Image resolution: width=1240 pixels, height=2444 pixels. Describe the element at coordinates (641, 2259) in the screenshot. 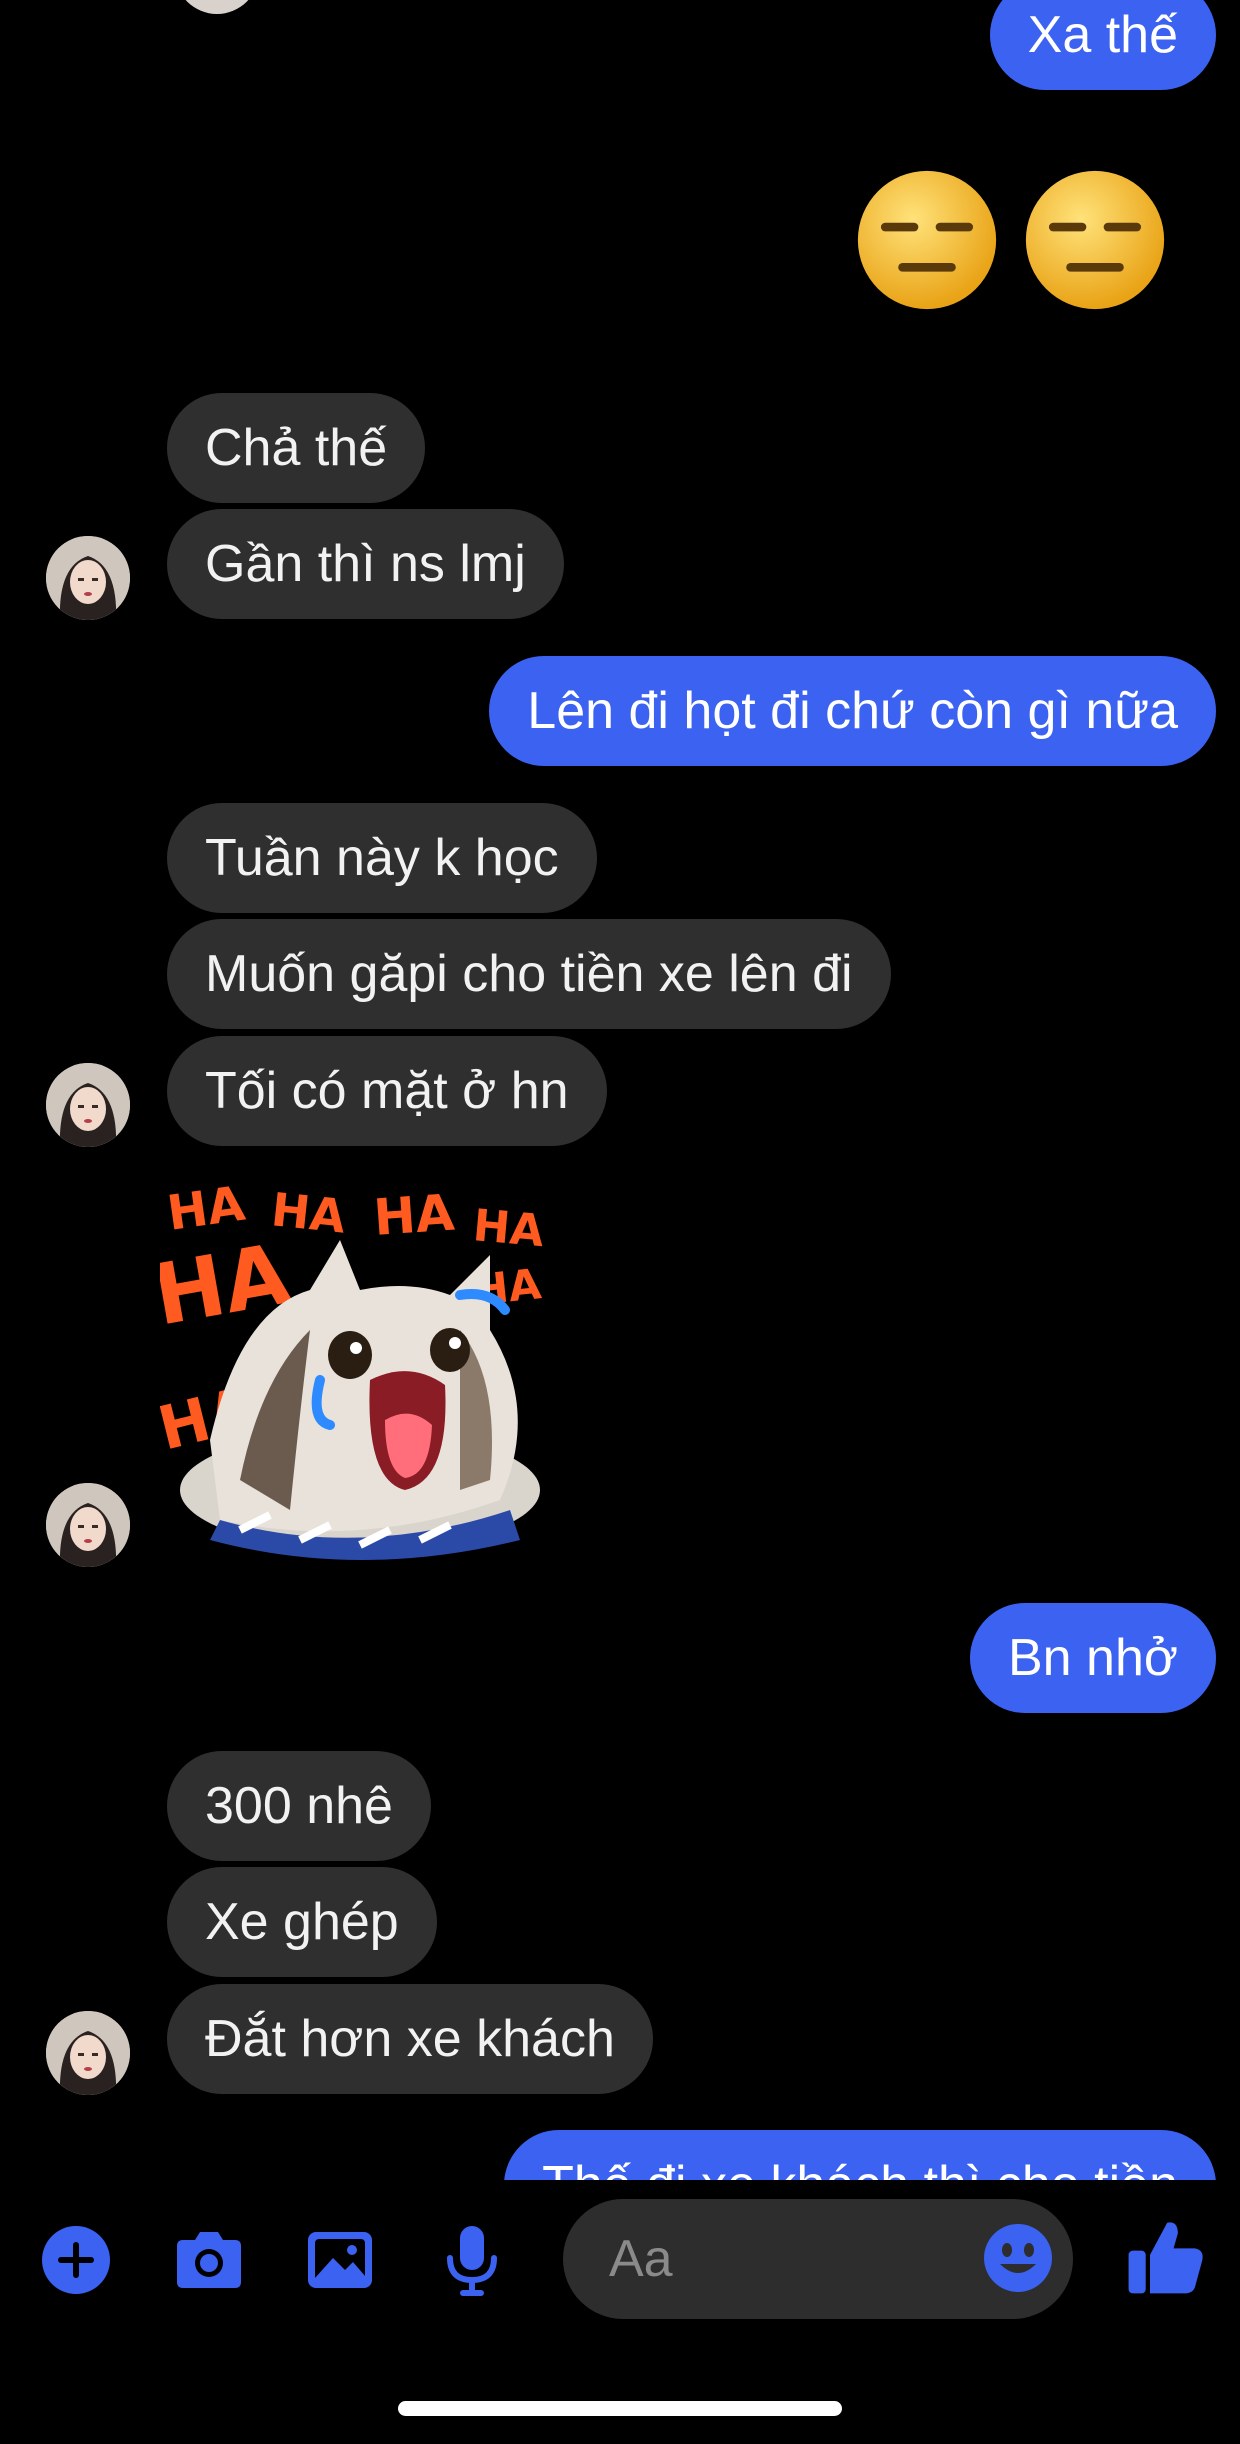

I see `message-input-placeholder: Aa` at that location.